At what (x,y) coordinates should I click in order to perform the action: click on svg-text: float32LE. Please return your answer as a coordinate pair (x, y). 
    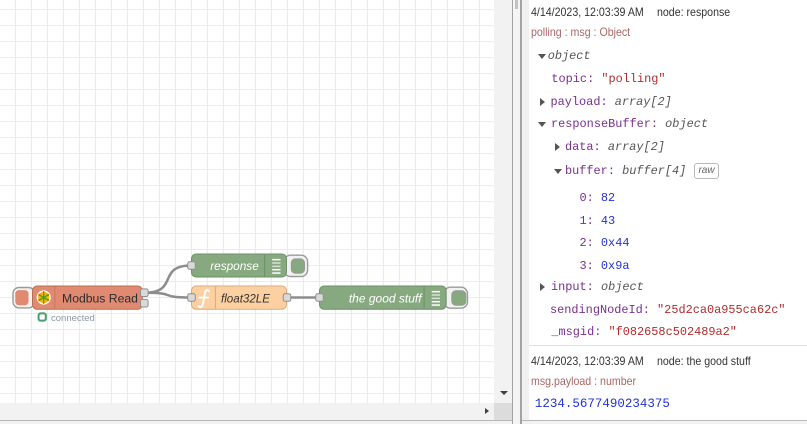
    Looking at the image, I should click on (245, 298).